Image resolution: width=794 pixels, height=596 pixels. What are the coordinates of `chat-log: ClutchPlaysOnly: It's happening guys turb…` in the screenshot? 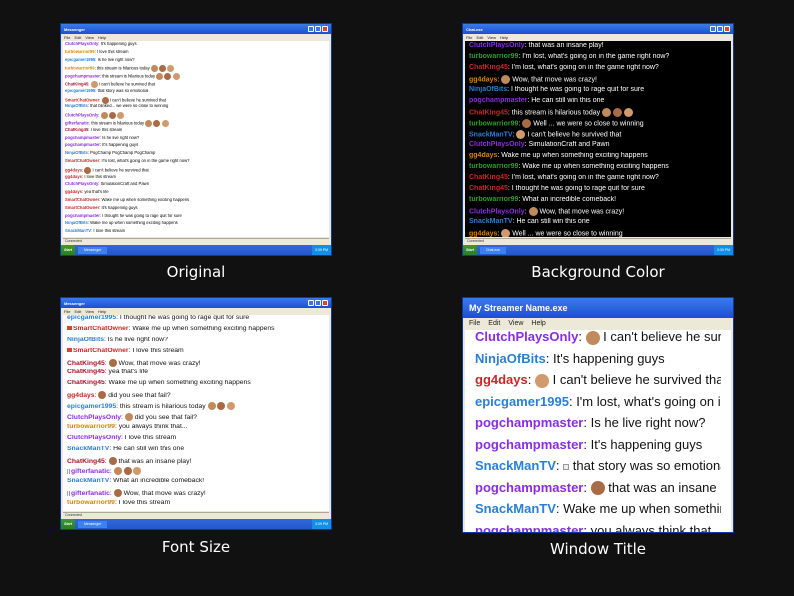 It's located at (196, 139).